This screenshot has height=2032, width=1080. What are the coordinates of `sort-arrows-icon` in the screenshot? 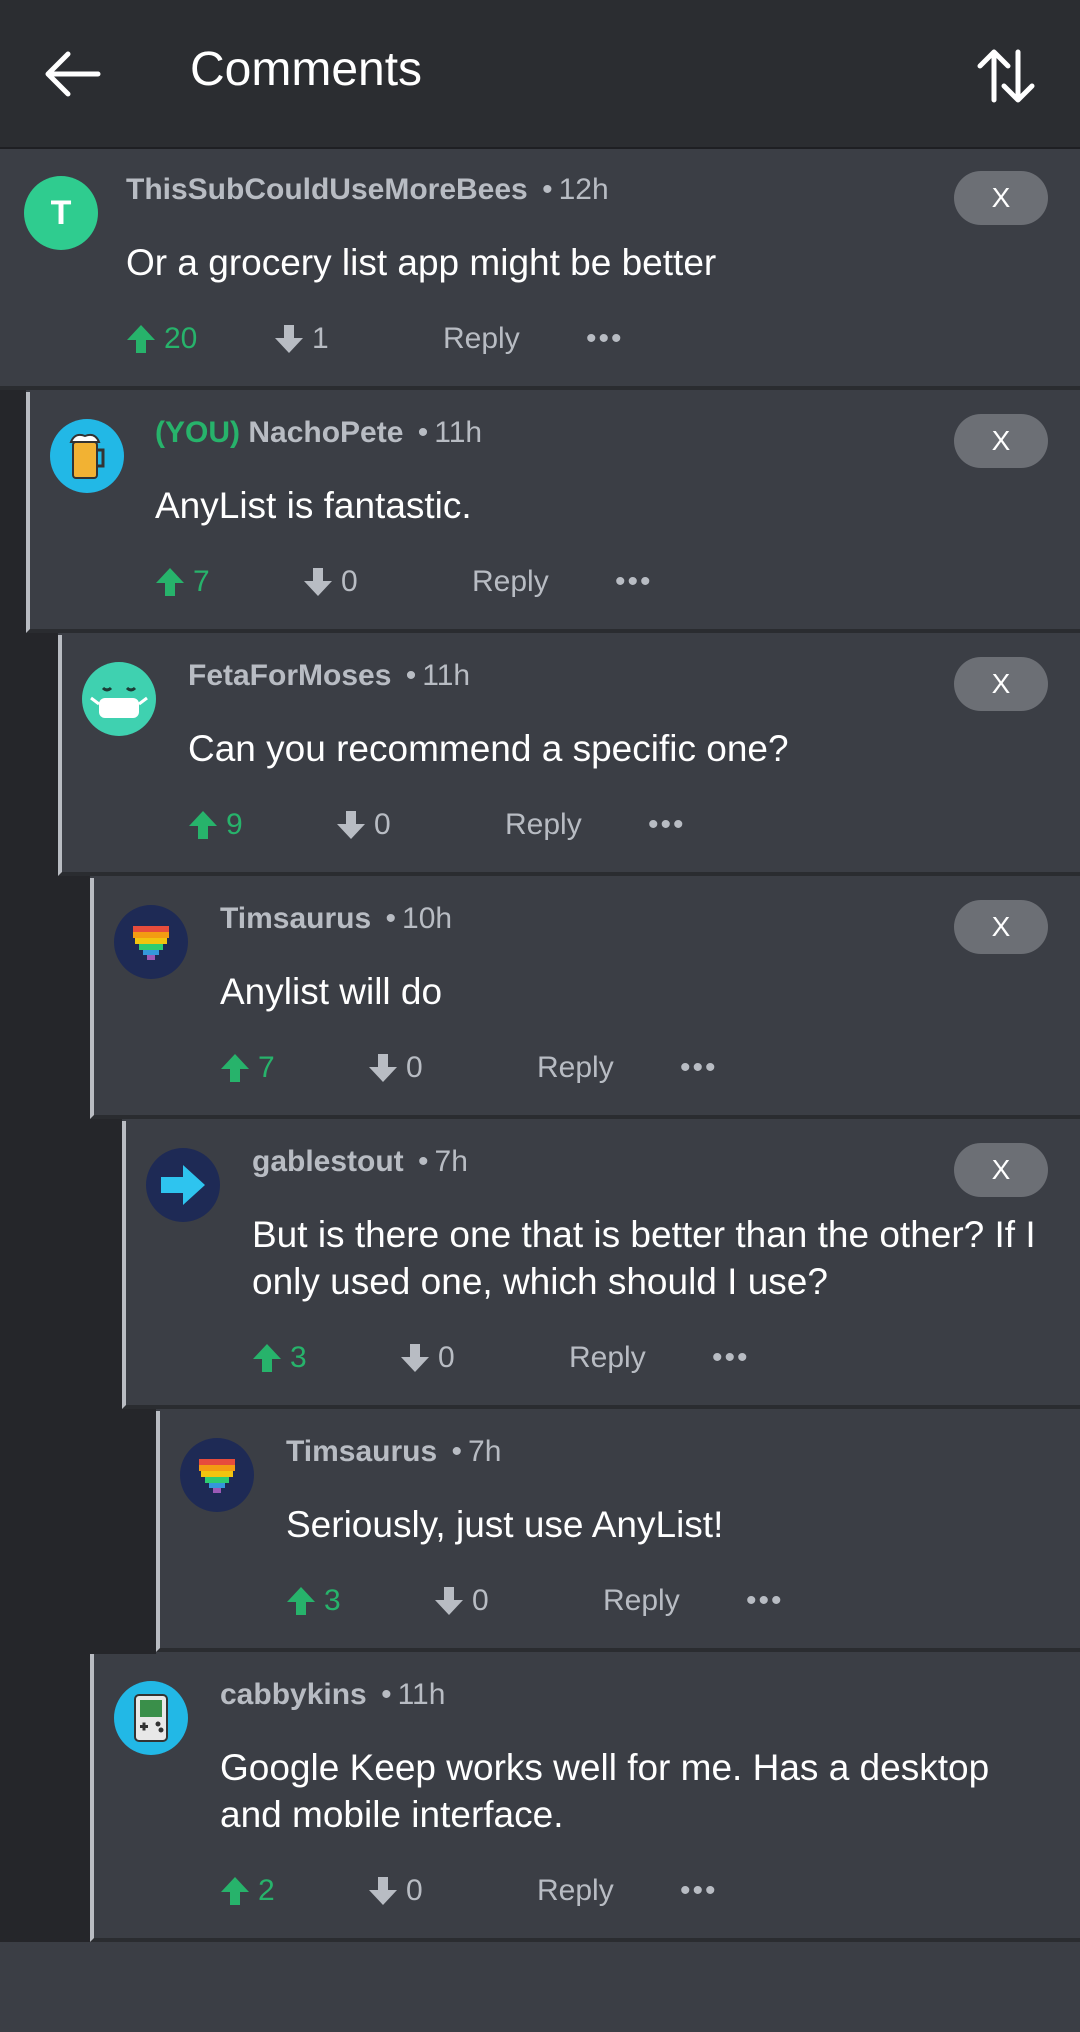 It's located at (1006, 76).